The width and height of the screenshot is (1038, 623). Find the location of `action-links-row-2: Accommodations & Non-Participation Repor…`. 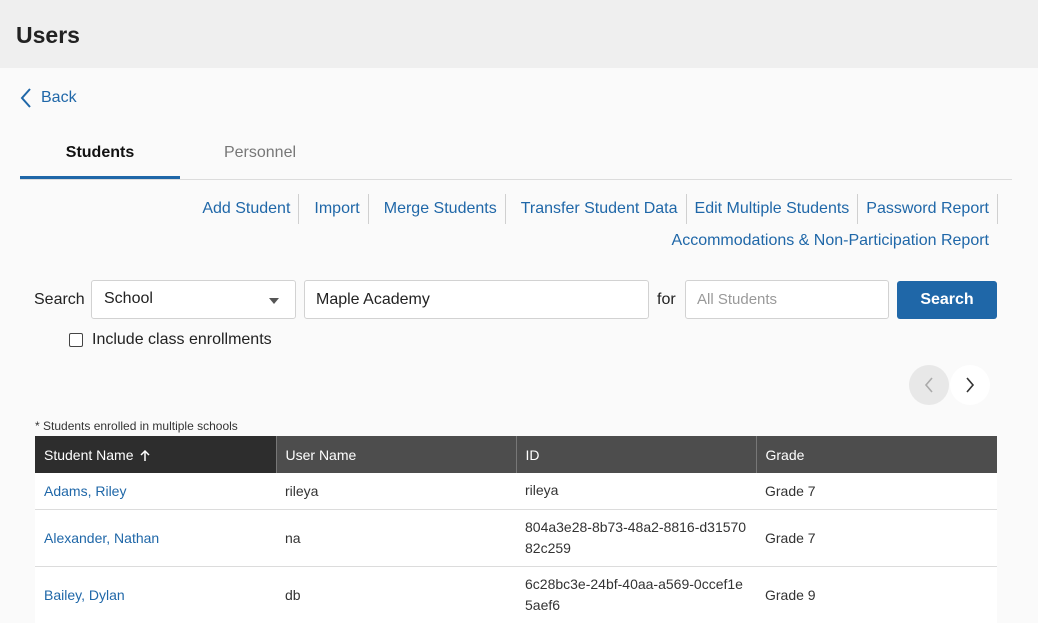

action-links-row-2: Accommodations & Non-Participation Repor… is located at coordinates (830, 241).